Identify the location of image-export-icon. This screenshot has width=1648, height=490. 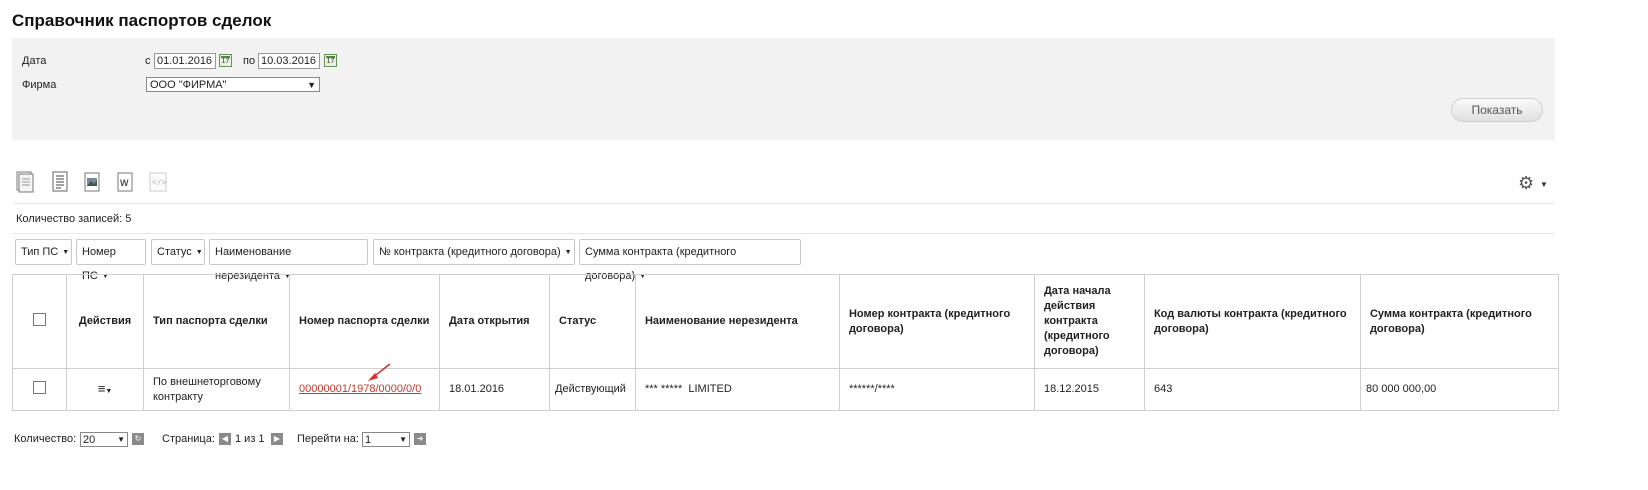
(92, 182).